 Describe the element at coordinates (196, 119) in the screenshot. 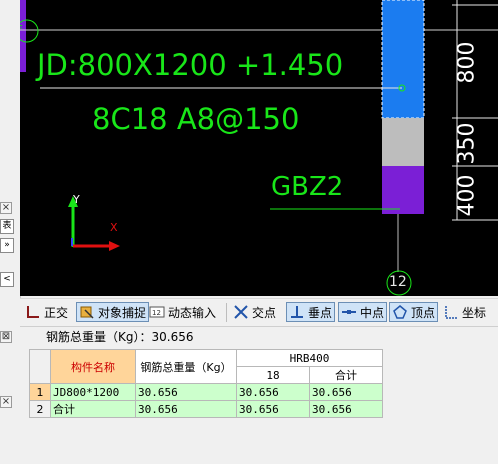

I see `annotation-text-line2: 8C18 A8@150` at that location.